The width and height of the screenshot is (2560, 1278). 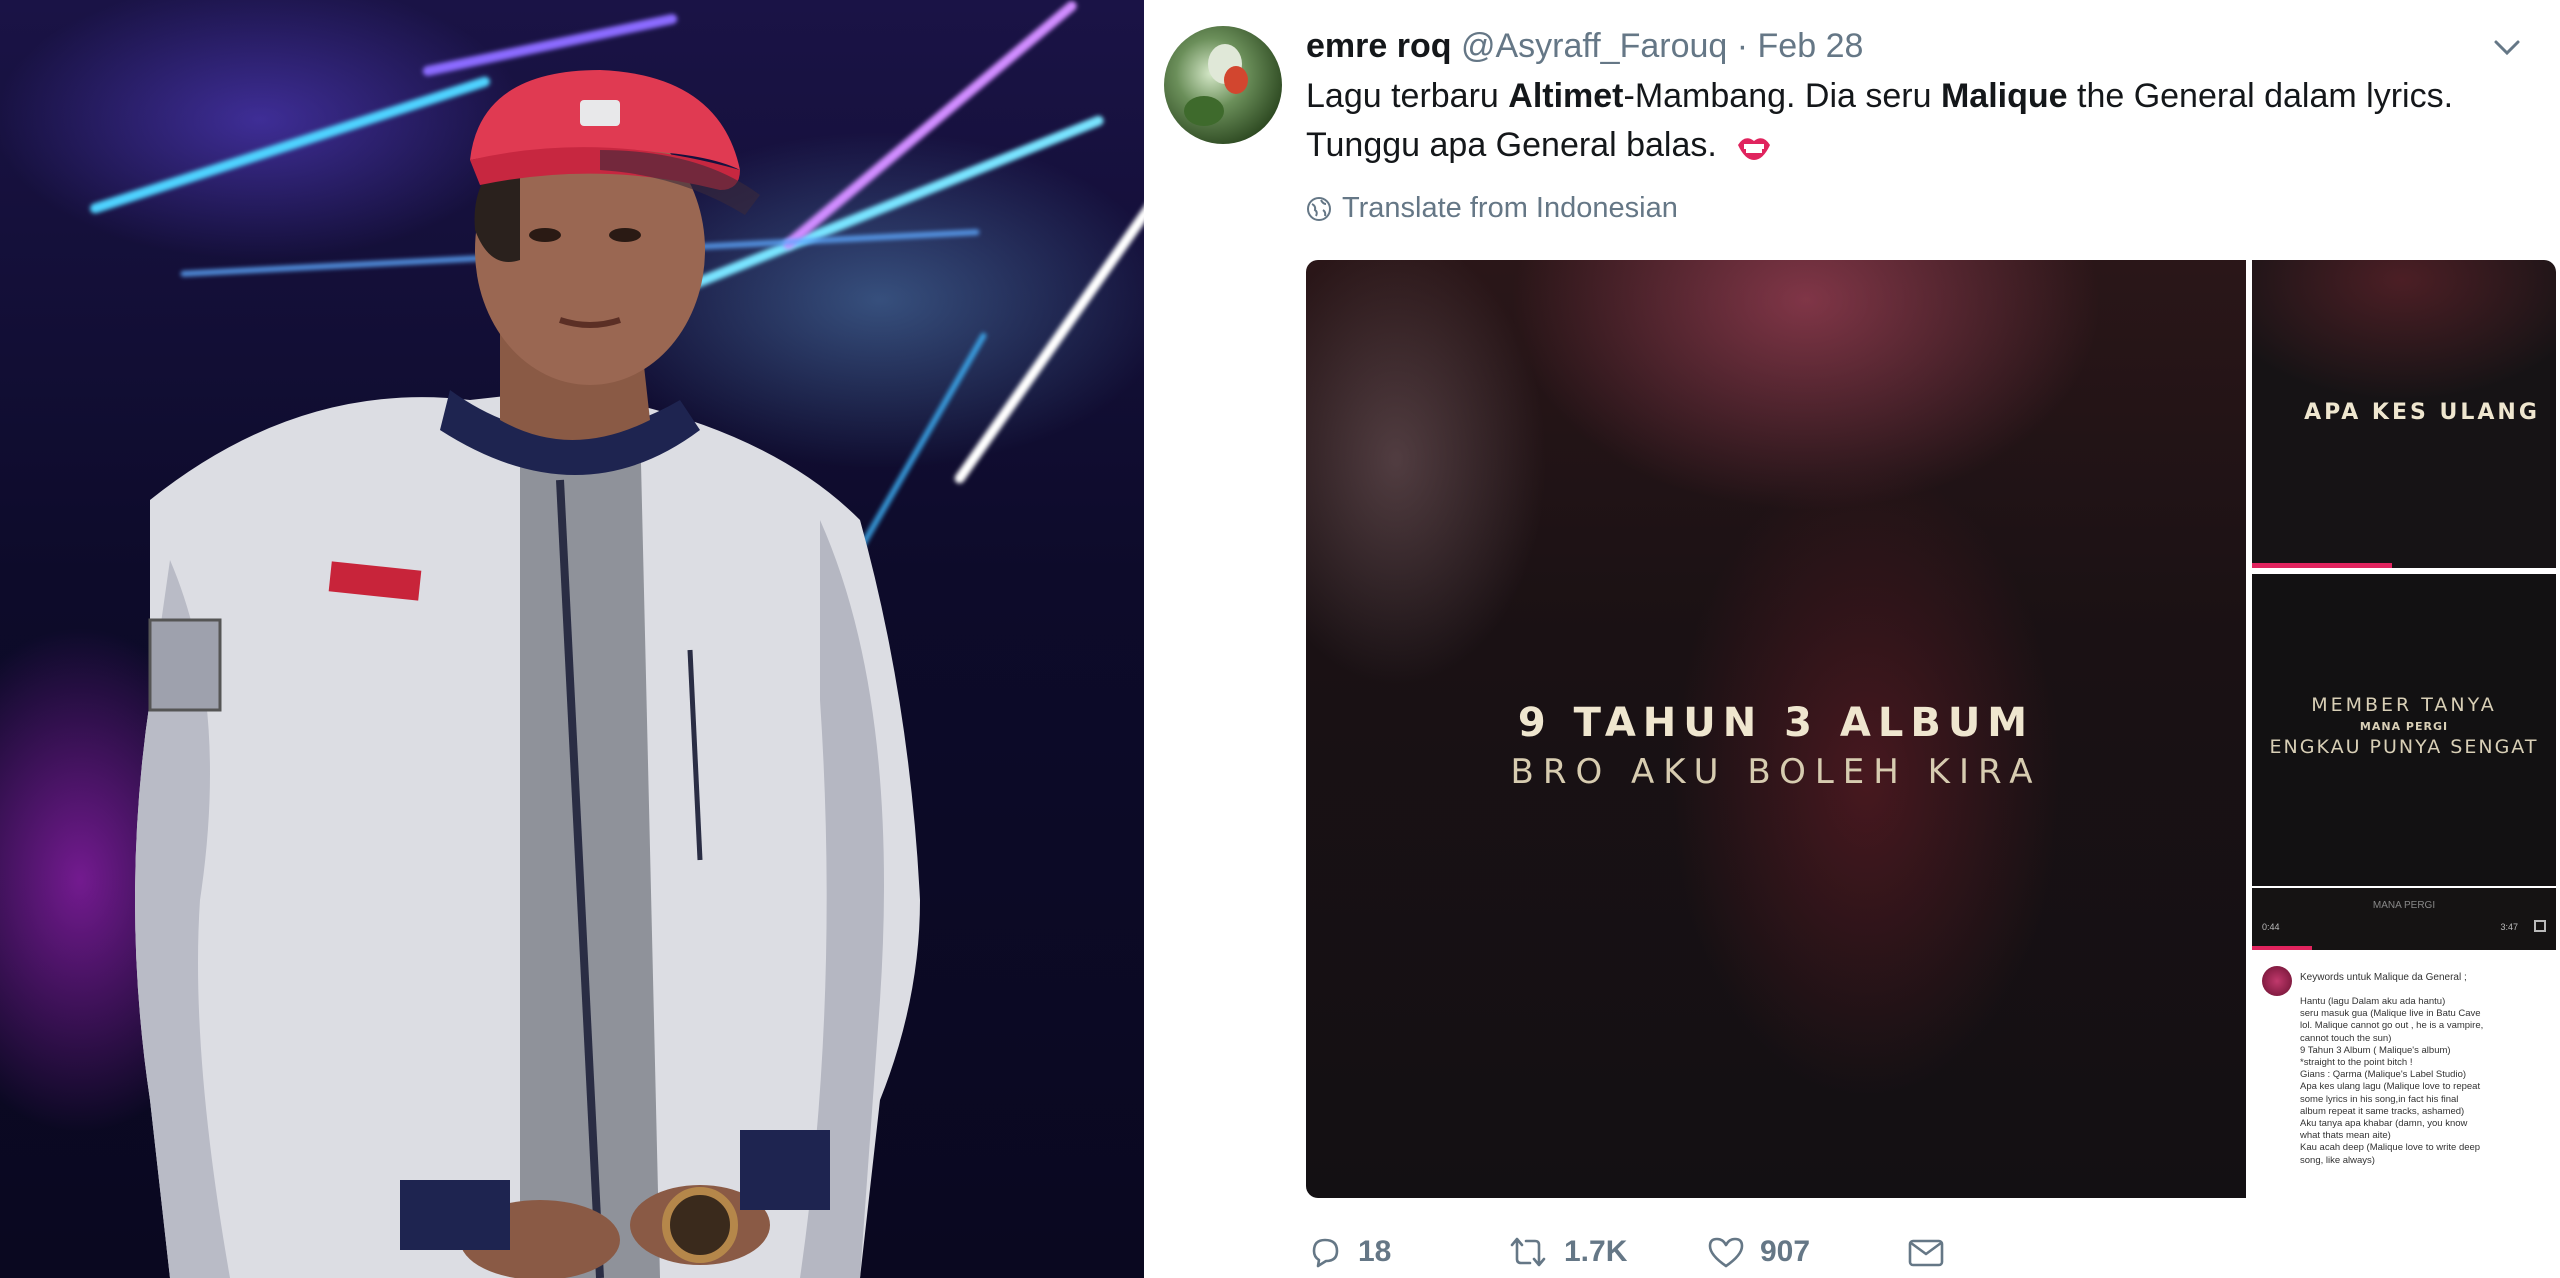 I want to click on comment-line: Hantu (lagu Dalam aku ada hantu), so click(x=2373, y=1001).